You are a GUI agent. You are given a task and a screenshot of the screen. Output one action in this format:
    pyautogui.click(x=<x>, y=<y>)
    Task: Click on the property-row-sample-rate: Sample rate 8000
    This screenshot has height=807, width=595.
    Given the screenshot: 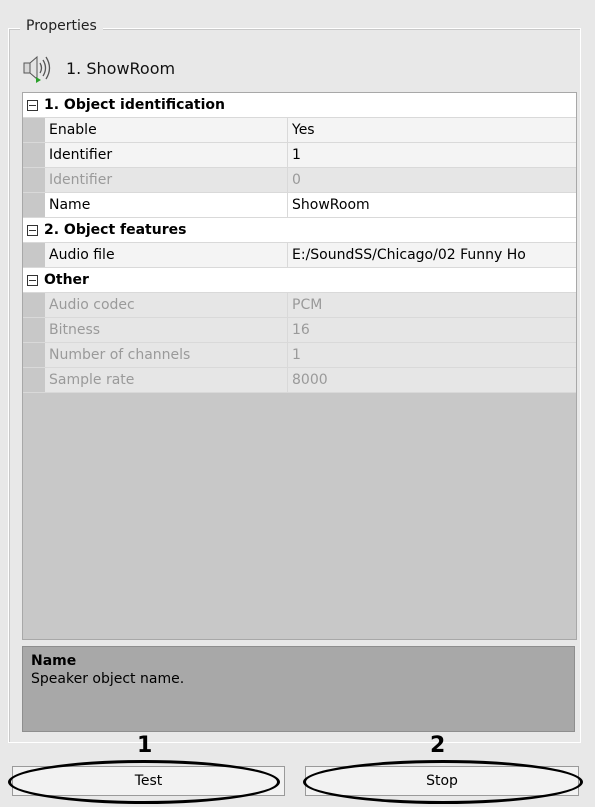 What is the action you would take?
    pyautogui.click(x=299, y=380)
    